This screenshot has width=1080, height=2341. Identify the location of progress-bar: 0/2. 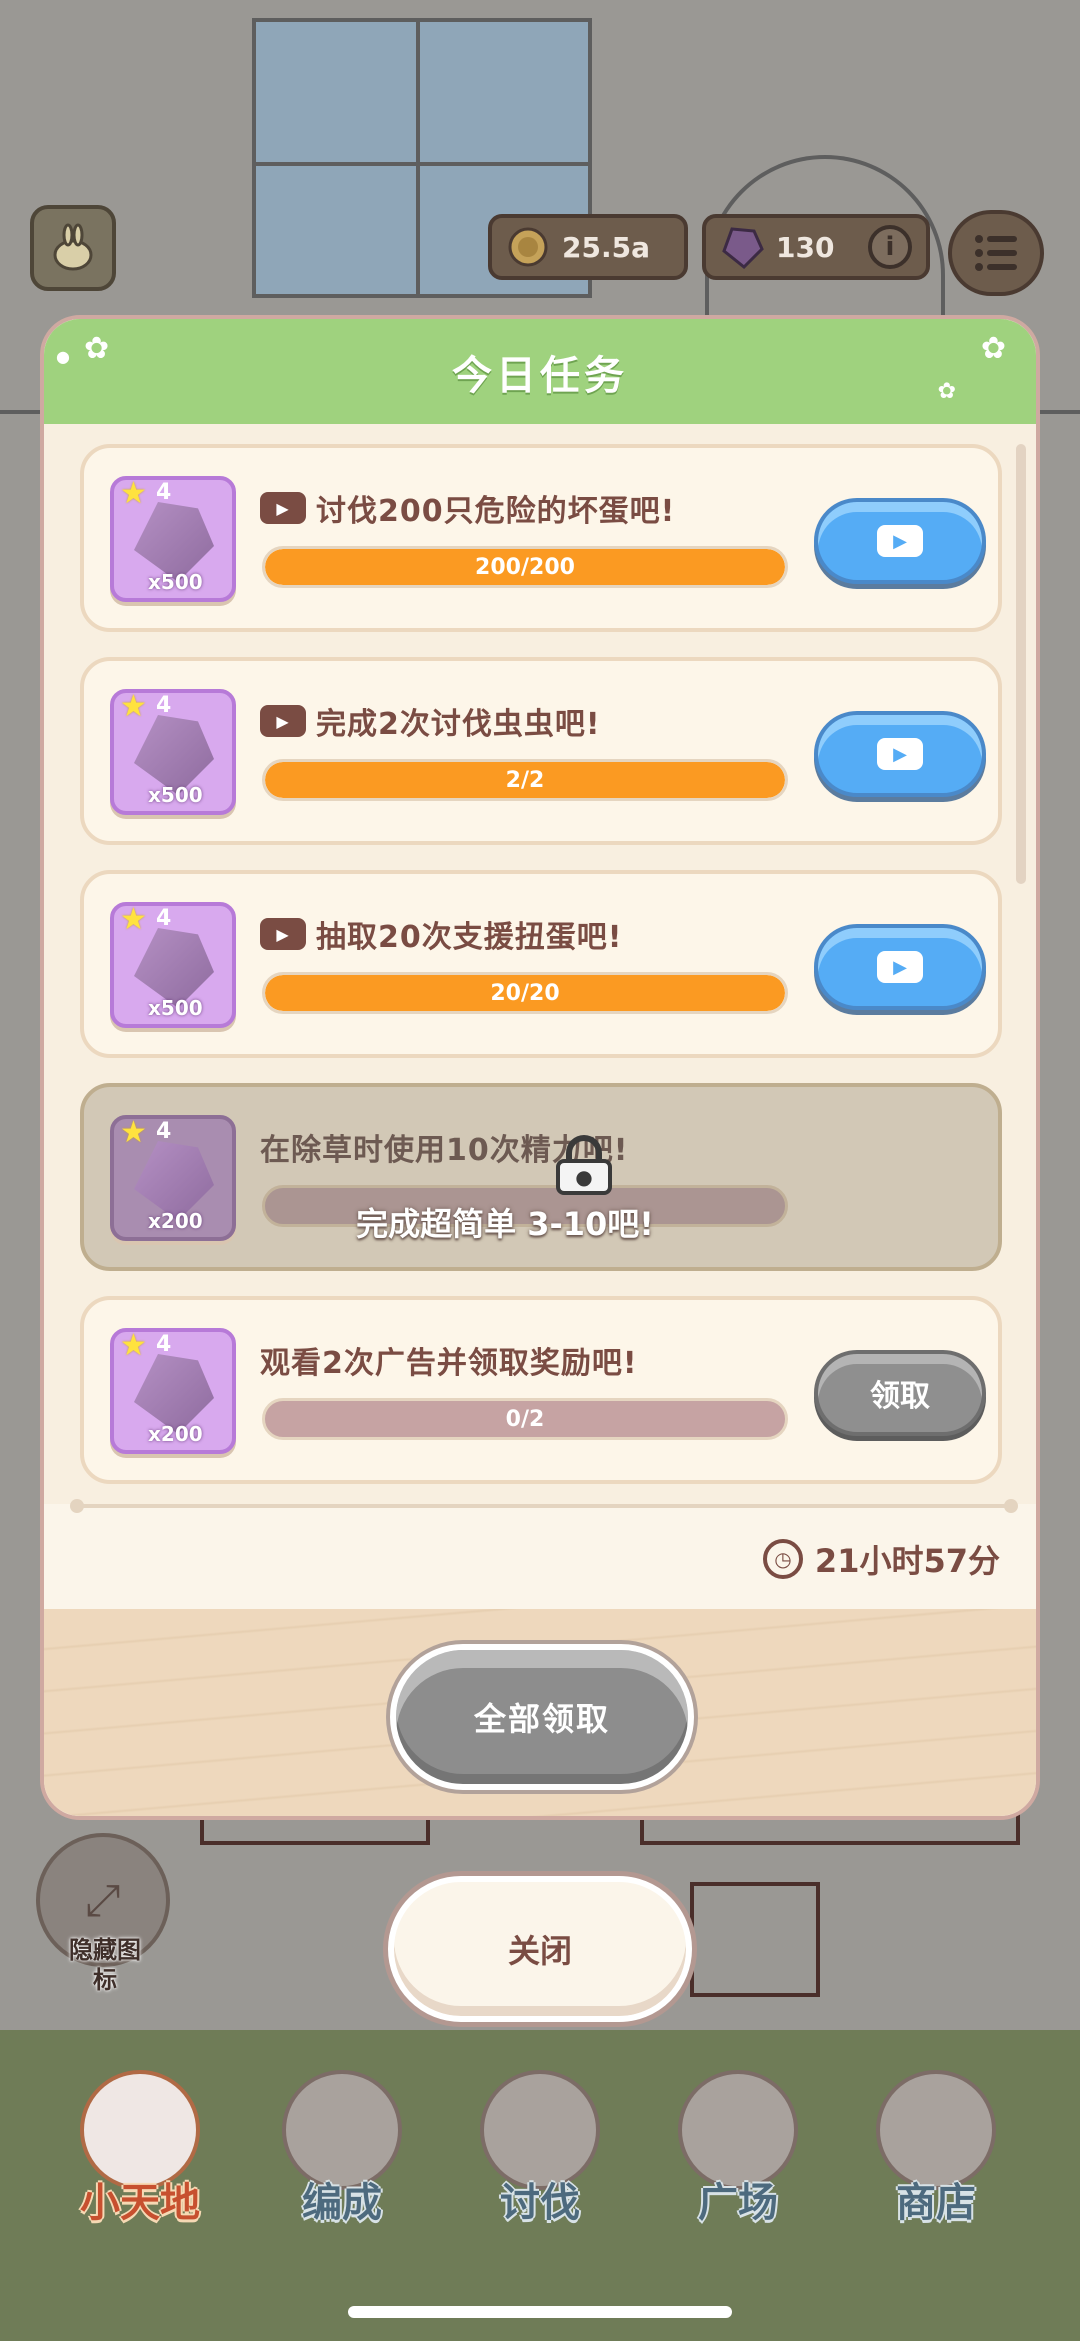
(525, 1419).